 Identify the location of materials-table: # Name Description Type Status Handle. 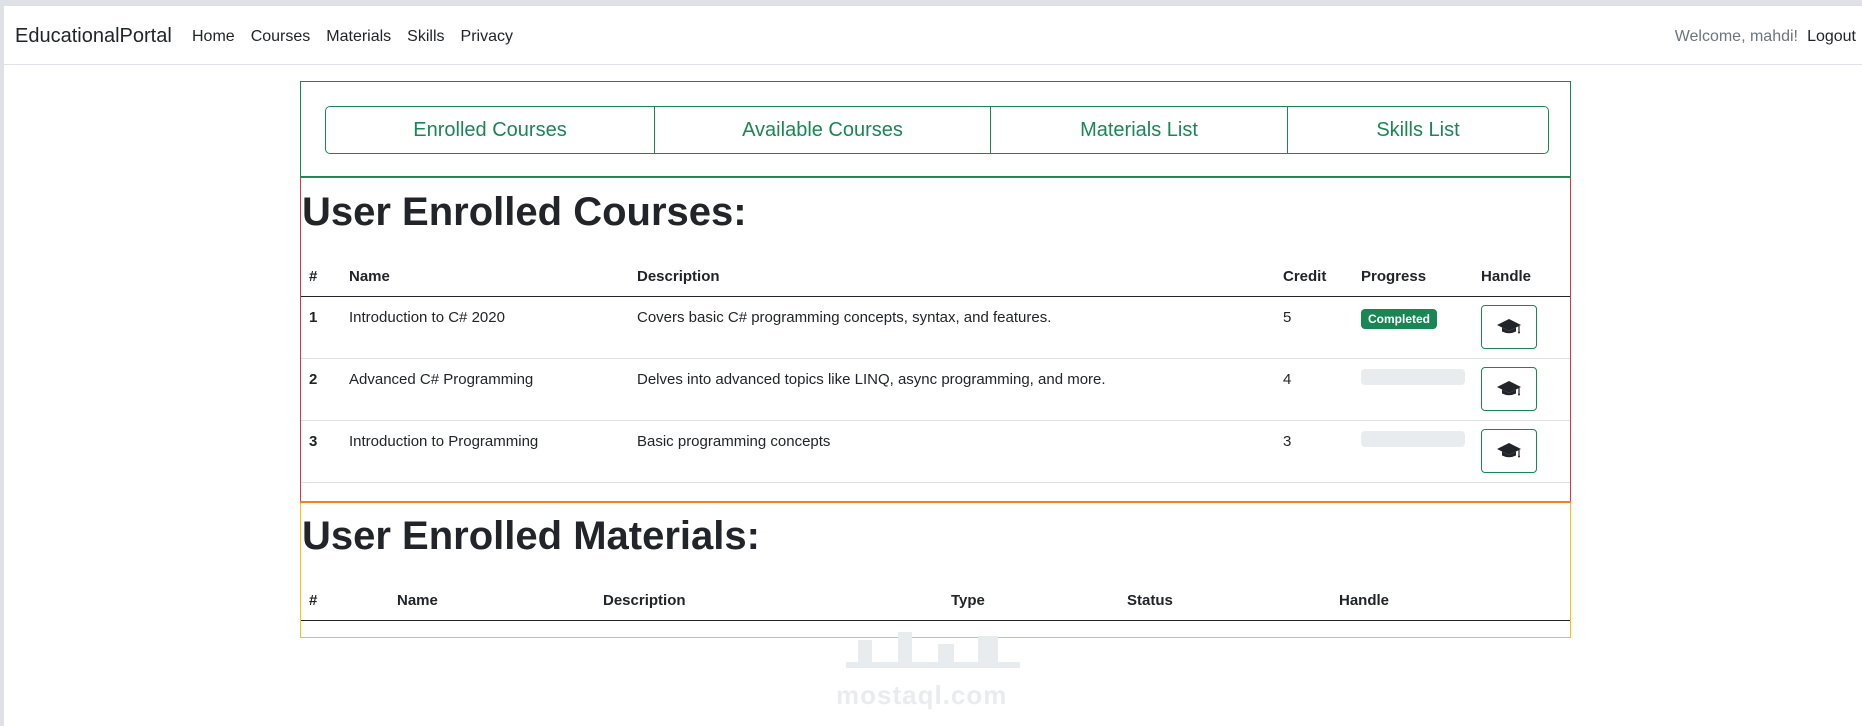
(935, 600).